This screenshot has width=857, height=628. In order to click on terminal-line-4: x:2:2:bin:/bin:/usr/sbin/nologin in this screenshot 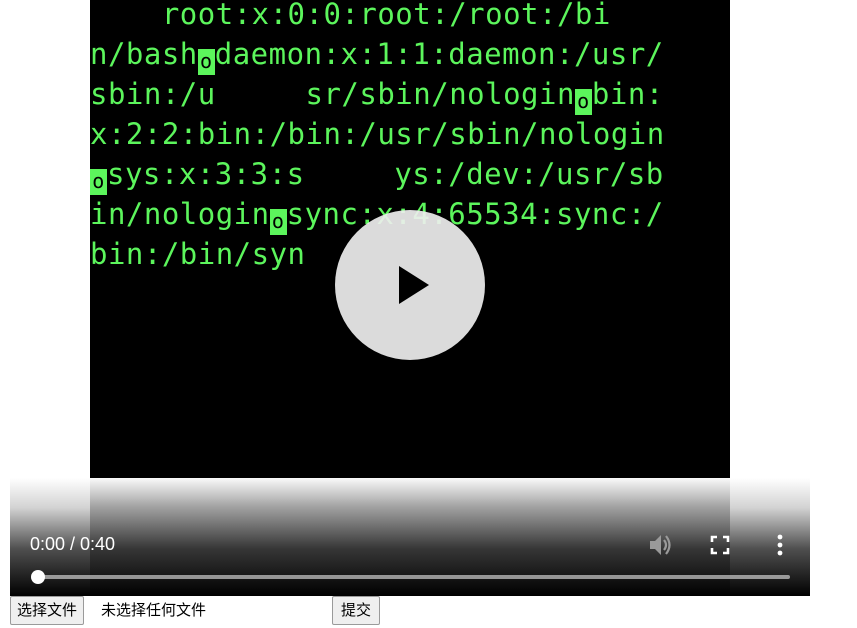, I will do `click(377, 134)`.